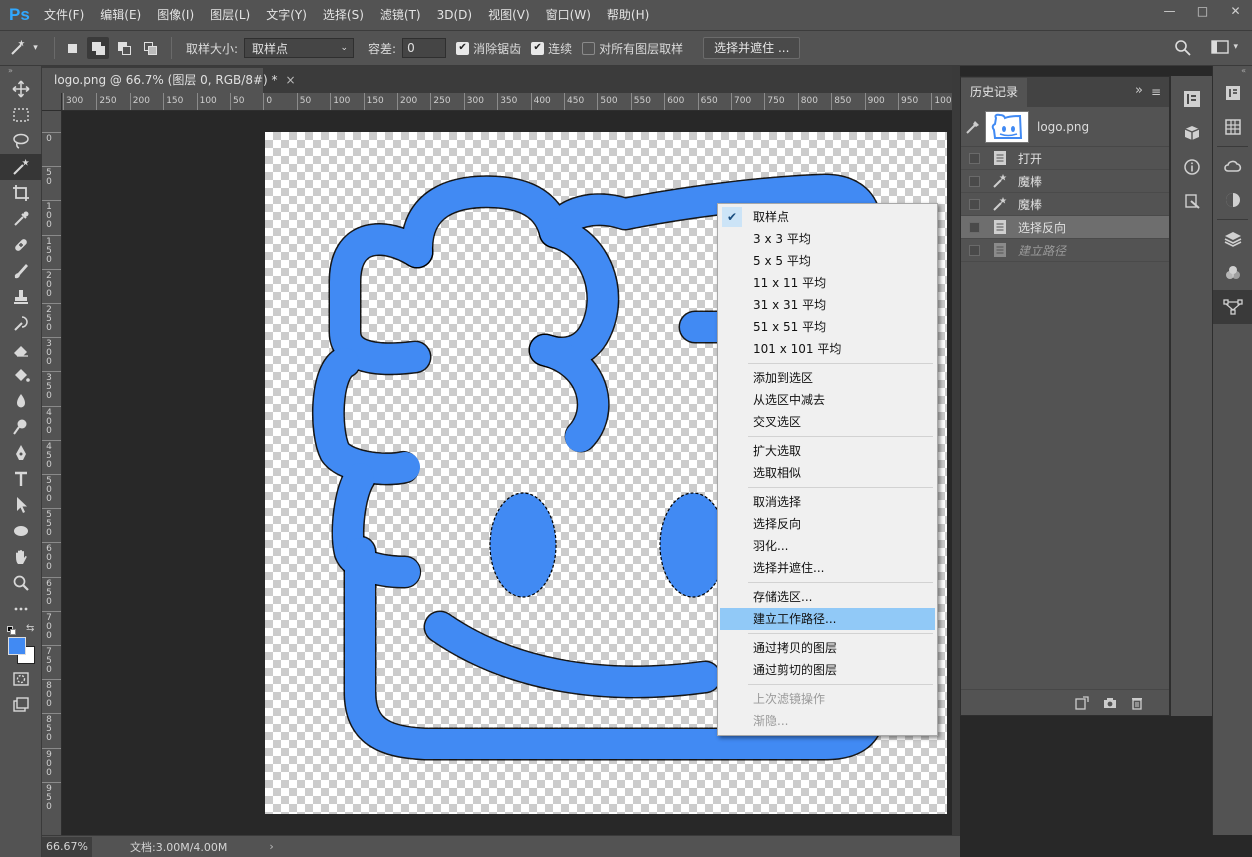 Image resolution: width=1252 pixels, height=857 pixels. Describe the element at coordinates (21, 193) in the screenshot. I see `crop-tool` at that location.